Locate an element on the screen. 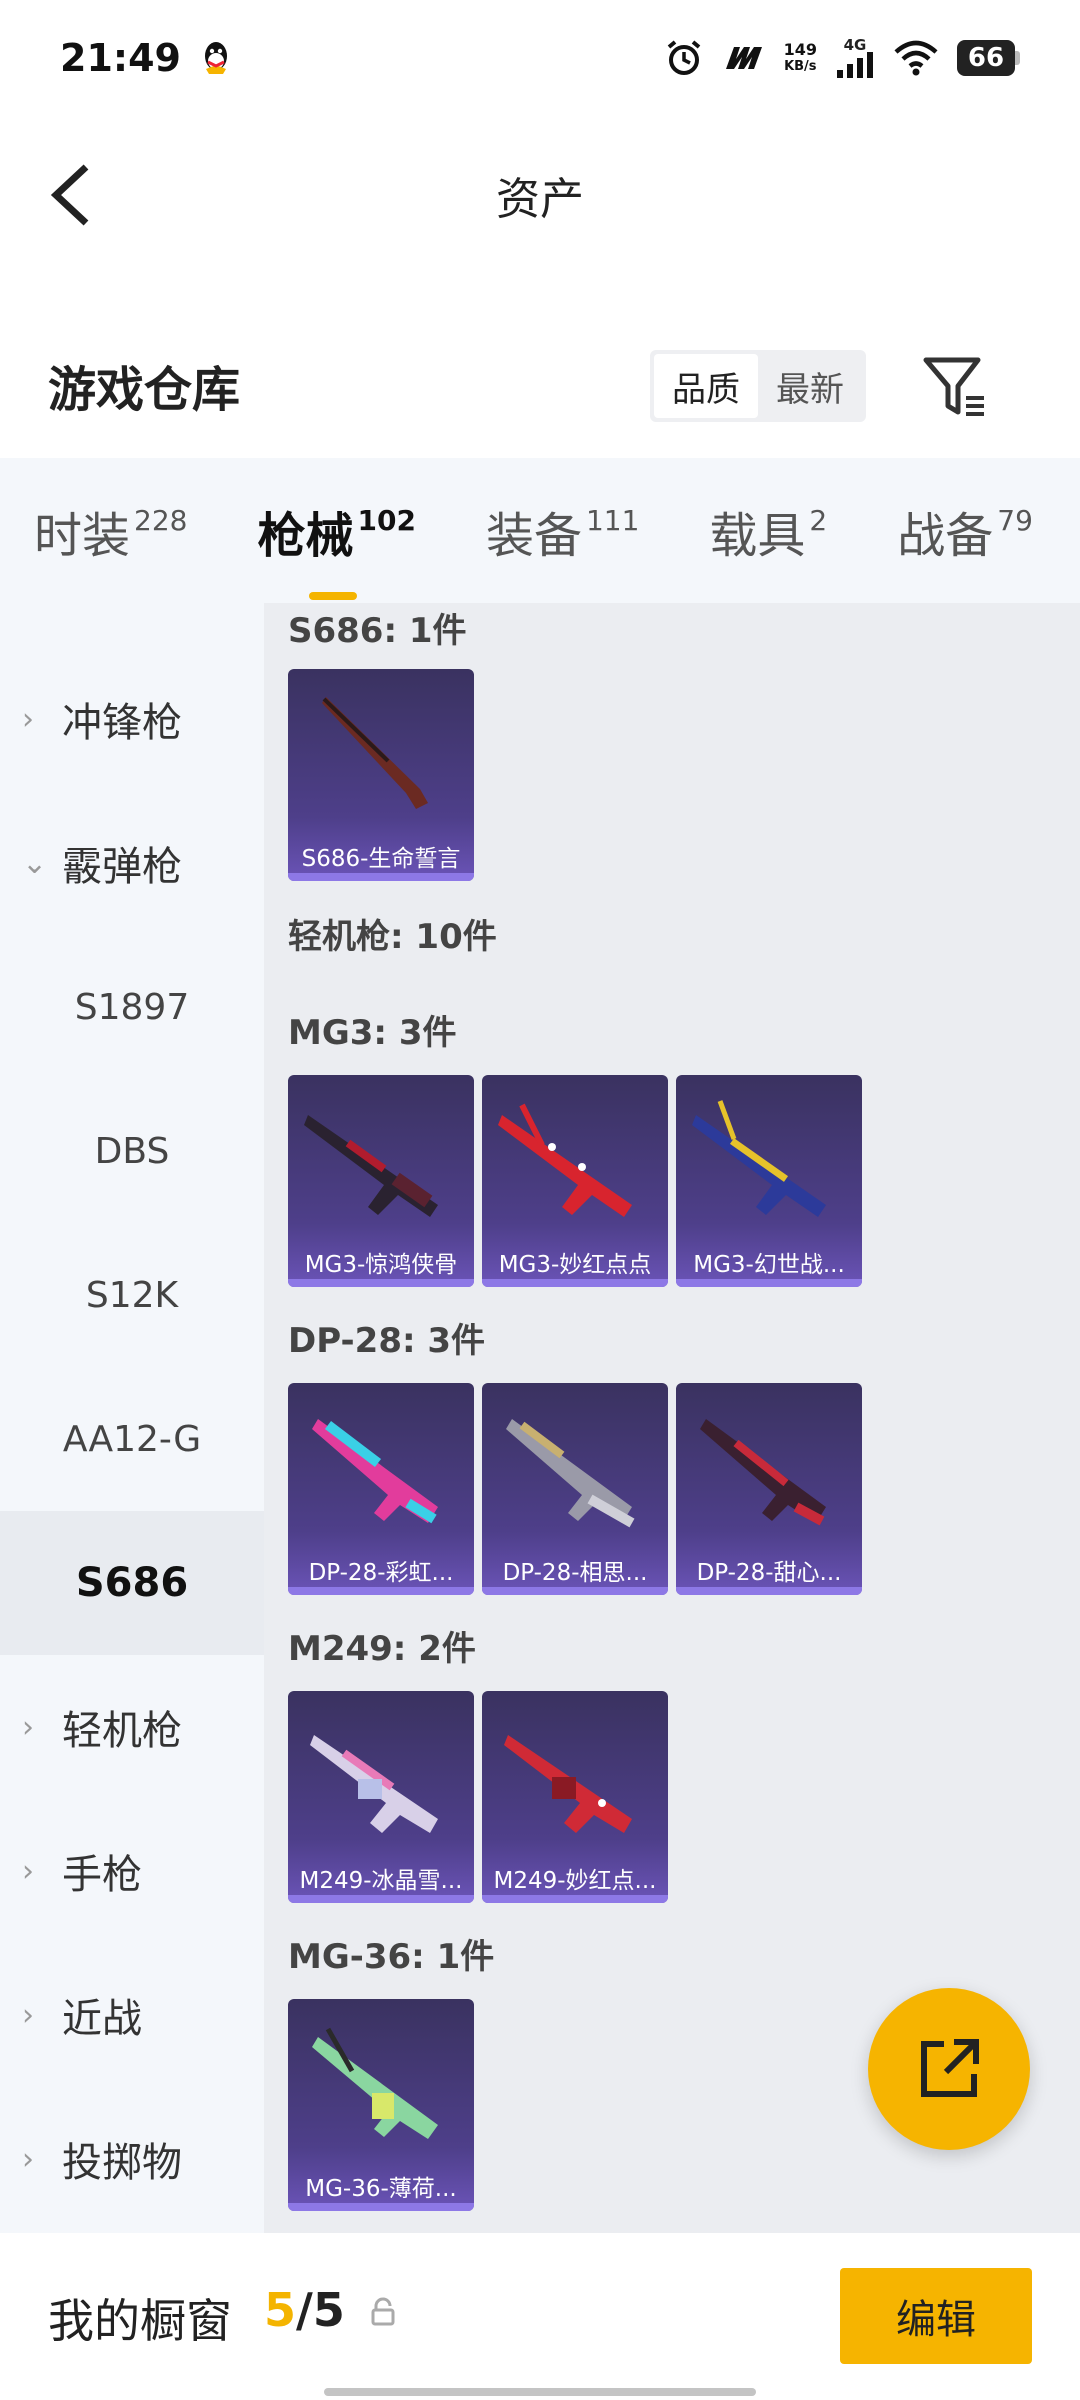  sidebar-item-label: 手枪 is located at coordinates (102, 1875).